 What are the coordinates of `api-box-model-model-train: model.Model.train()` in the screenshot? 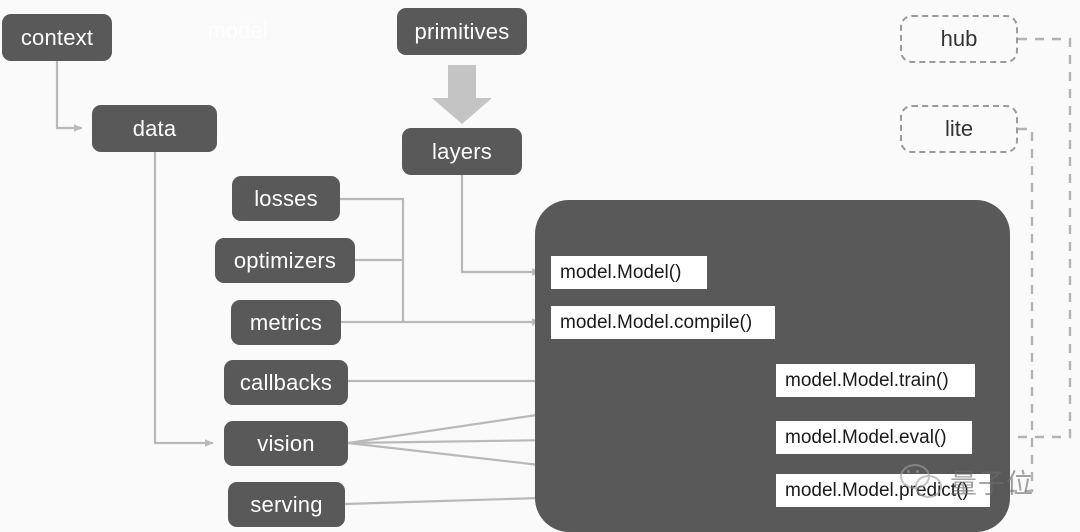 It's located at (875, 380).